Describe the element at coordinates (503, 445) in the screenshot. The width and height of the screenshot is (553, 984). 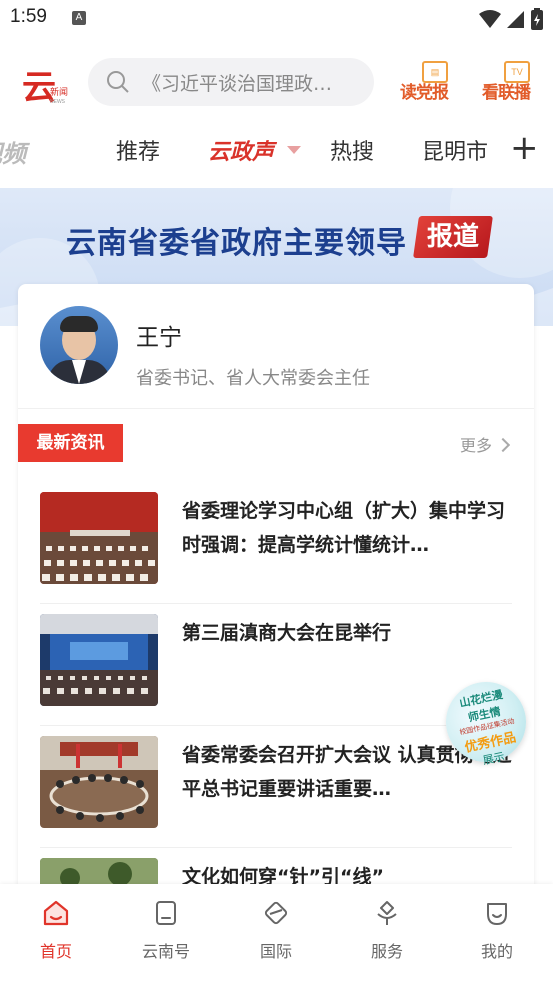
I see `chevron-right-icon` at that location.